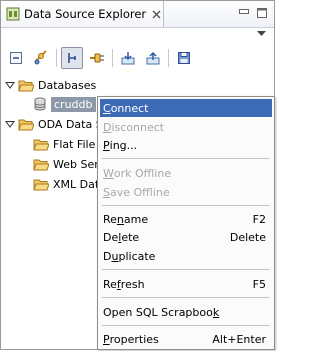 This screenshot has height=351, width=320. What do you see at coordinates (186, 108) in the screenshot?
I see `menu-item-connect: Connect` at bounding box center [186, 108].